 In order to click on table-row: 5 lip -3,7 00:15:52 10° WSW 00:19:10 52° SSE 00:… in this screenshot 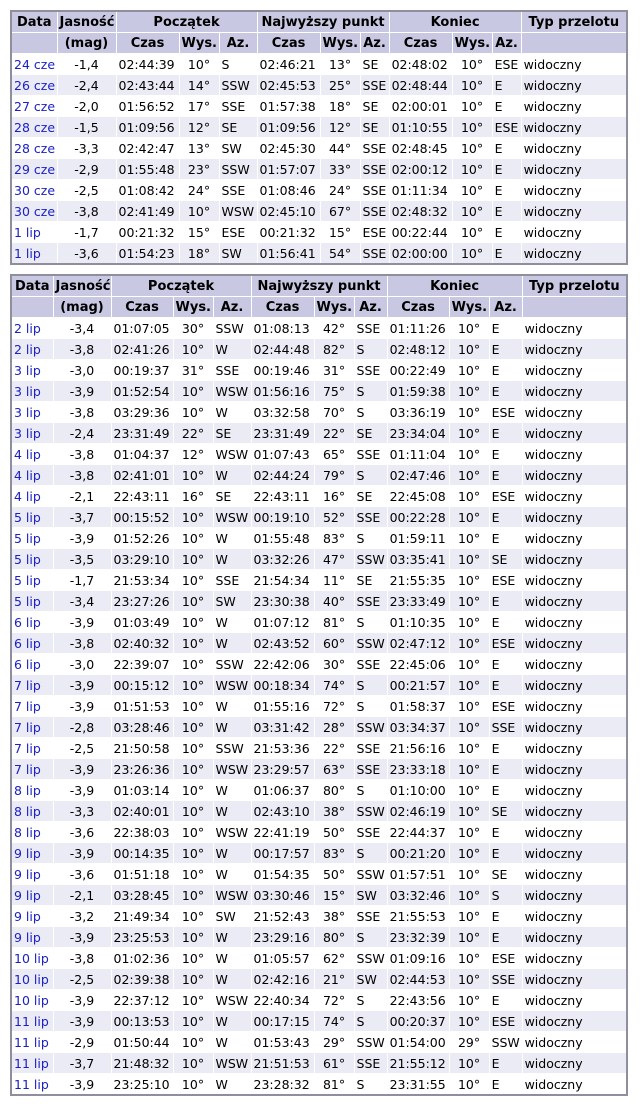, I will do `click(319, 517)`.